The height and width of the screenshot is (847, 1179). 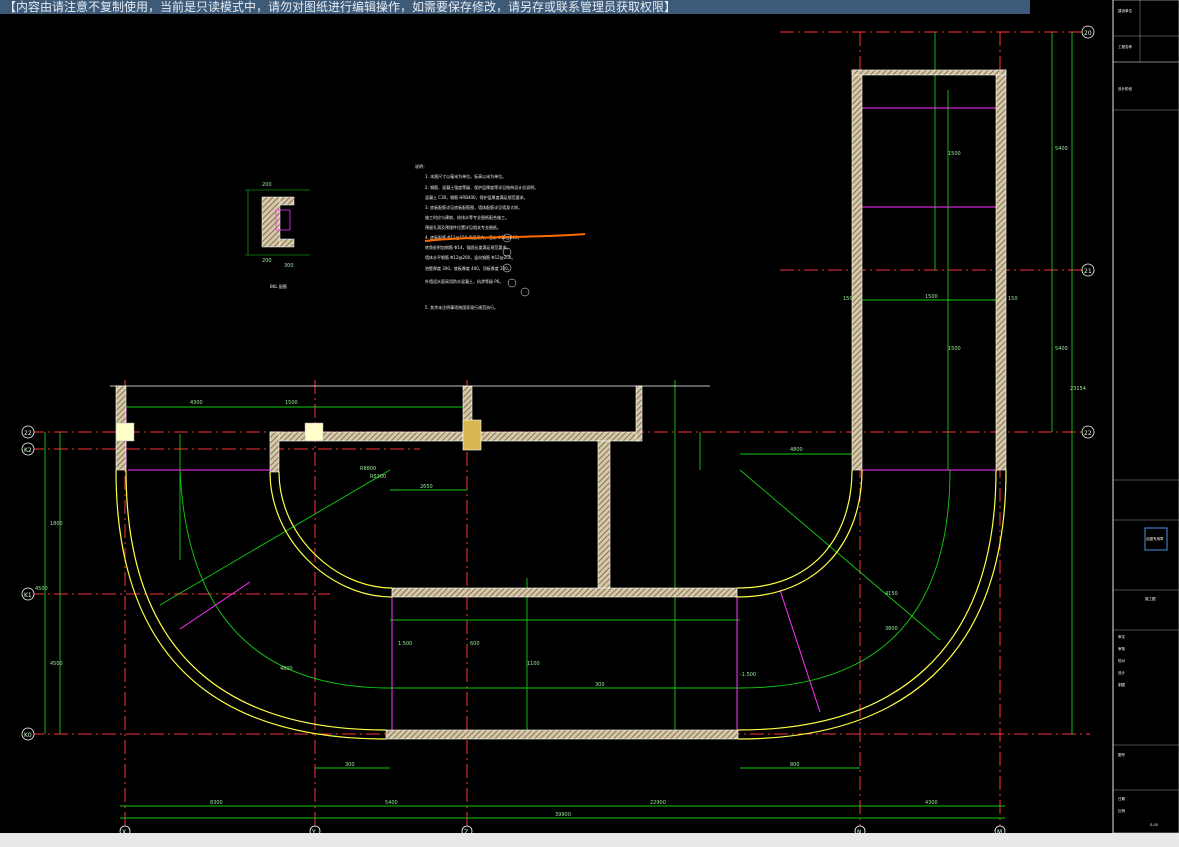 I want to click on tb-row: 设计阶段, so click(x=1125, y=88).